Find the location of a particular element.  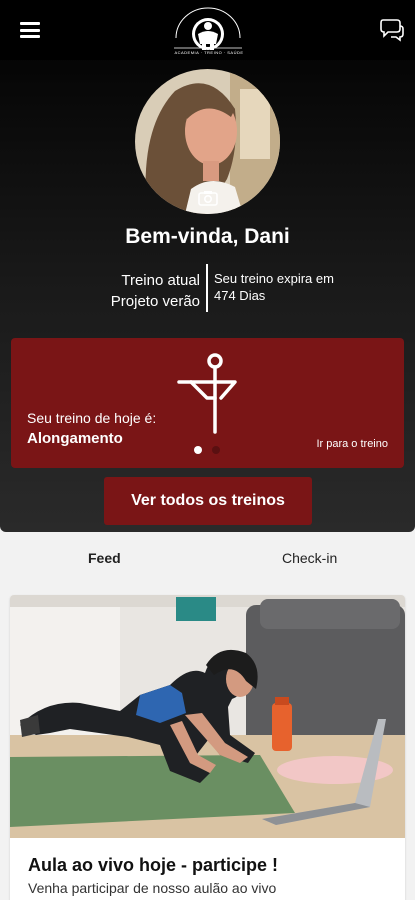

feed-post-description: Venha participar de nosso aulão ao vivo is located at coordinates (152, 888).